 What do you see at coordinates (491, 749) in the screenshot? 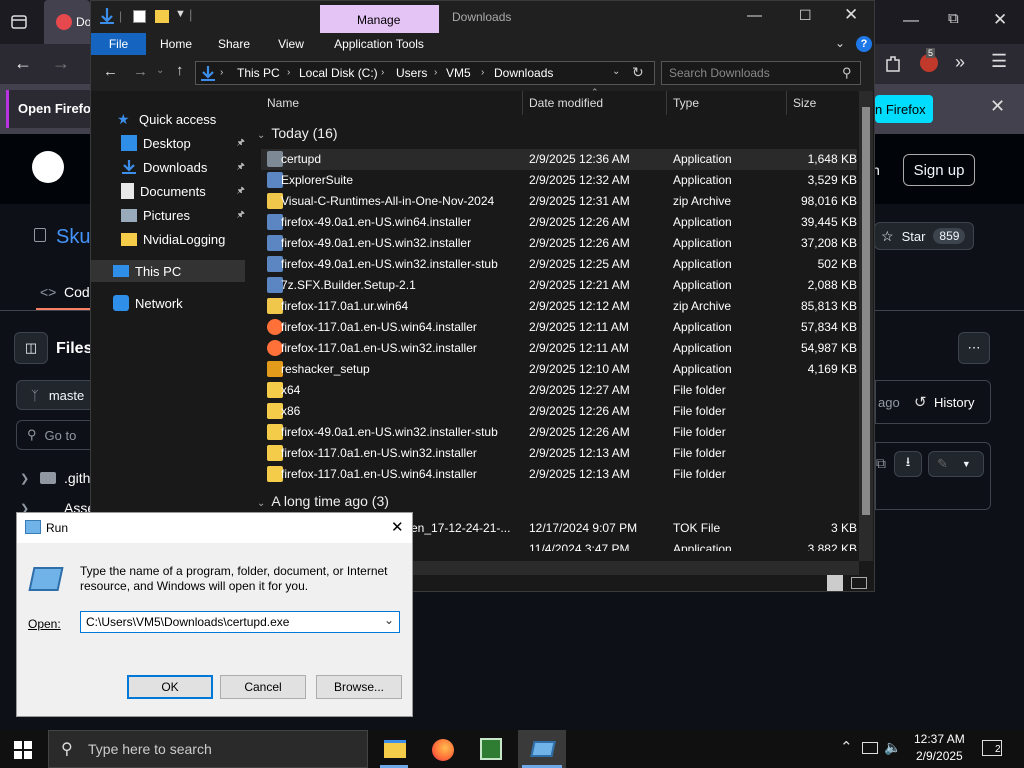
I see `task-manager-icon` at bounding box center [491, 749].